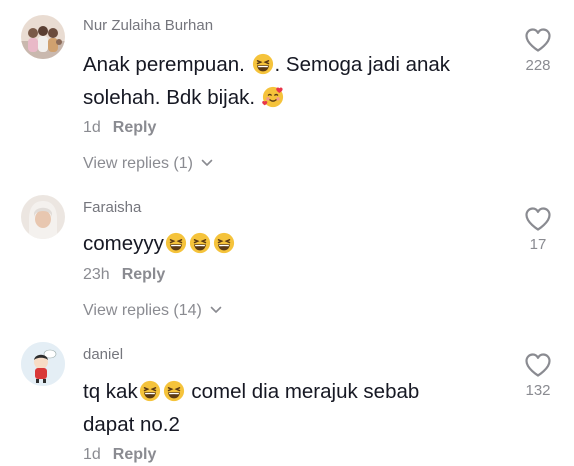  I want to click on like-count: 17, so click(538, 244).